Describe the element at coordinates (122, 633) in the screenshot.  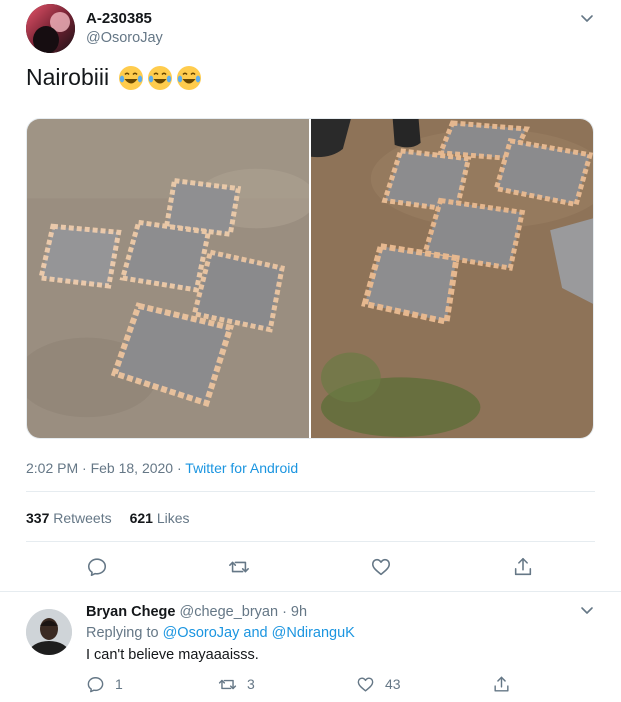
I see `replying-prefix: Replying to` at that location.